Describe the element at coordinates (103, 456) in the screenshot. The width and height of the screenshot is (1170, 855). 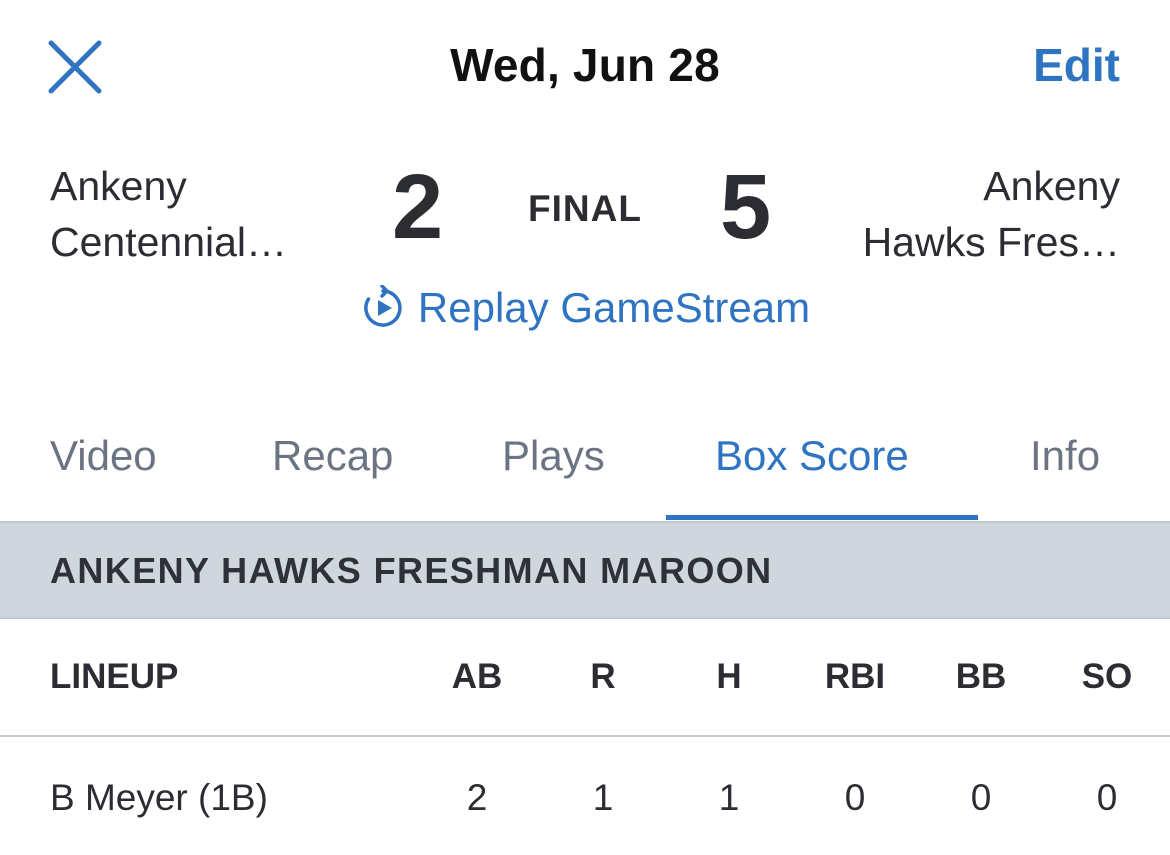
I see `tab-video: Video` at that location.